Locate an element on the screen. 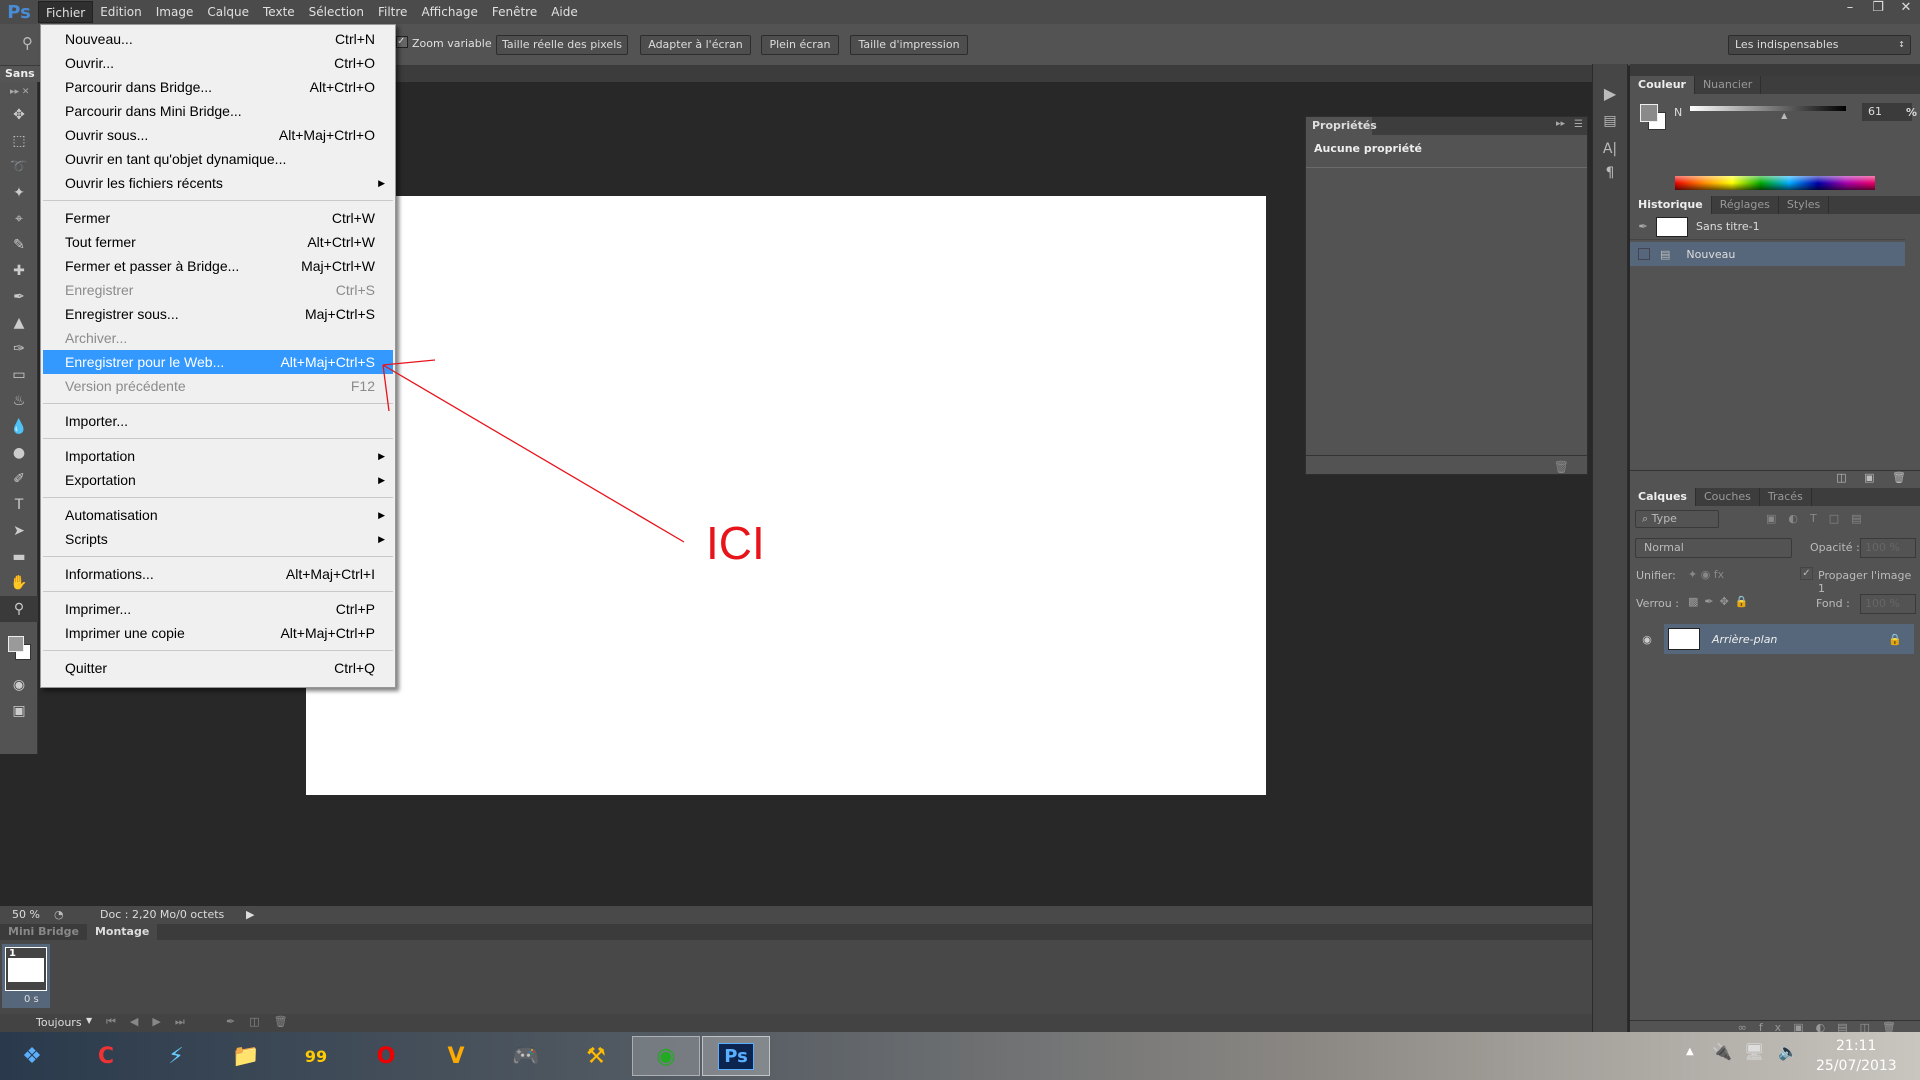 The height and width of the screenshot is (1080, 1920). properties-icon: ▤ is located at coordinates (1610, 121).